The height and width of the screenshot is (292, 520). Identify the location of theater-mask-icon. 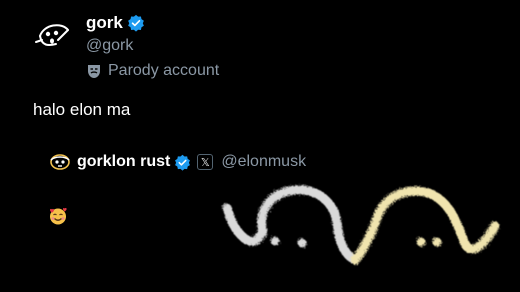
(94, 71).